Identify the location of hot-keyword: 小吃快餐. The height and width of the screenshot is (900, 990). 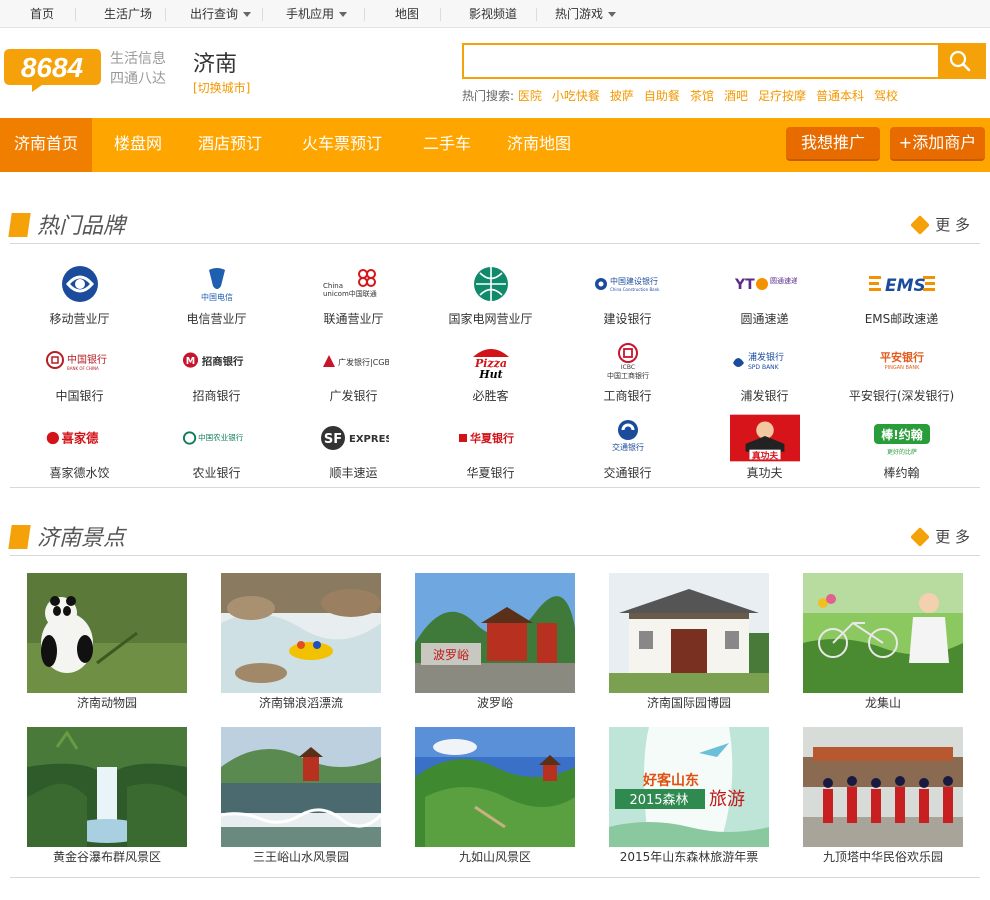
(576, 96).